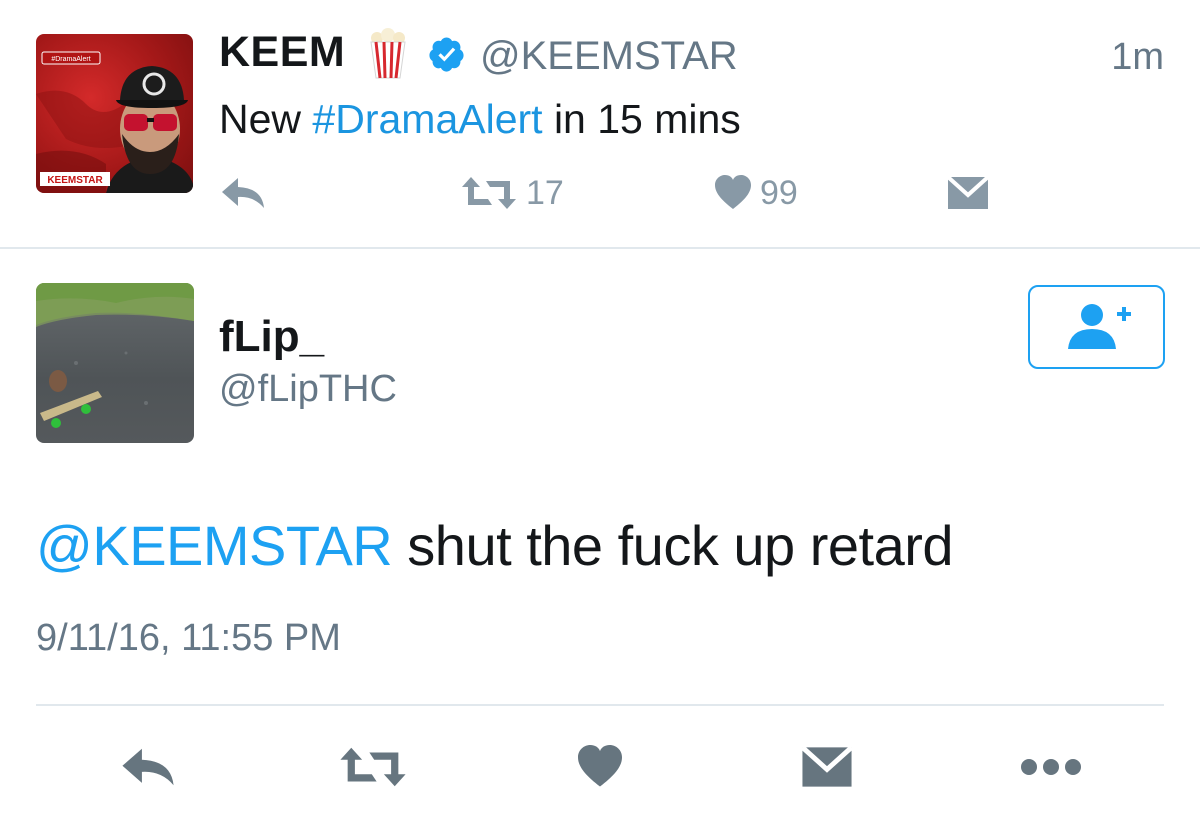 The height and width of the screenshot is (832, 1200). What do you see at coordinates (308, 389) in the screenshot?
I see `main-author-handle: @fLipTHC` at bounding box center [308, 389].